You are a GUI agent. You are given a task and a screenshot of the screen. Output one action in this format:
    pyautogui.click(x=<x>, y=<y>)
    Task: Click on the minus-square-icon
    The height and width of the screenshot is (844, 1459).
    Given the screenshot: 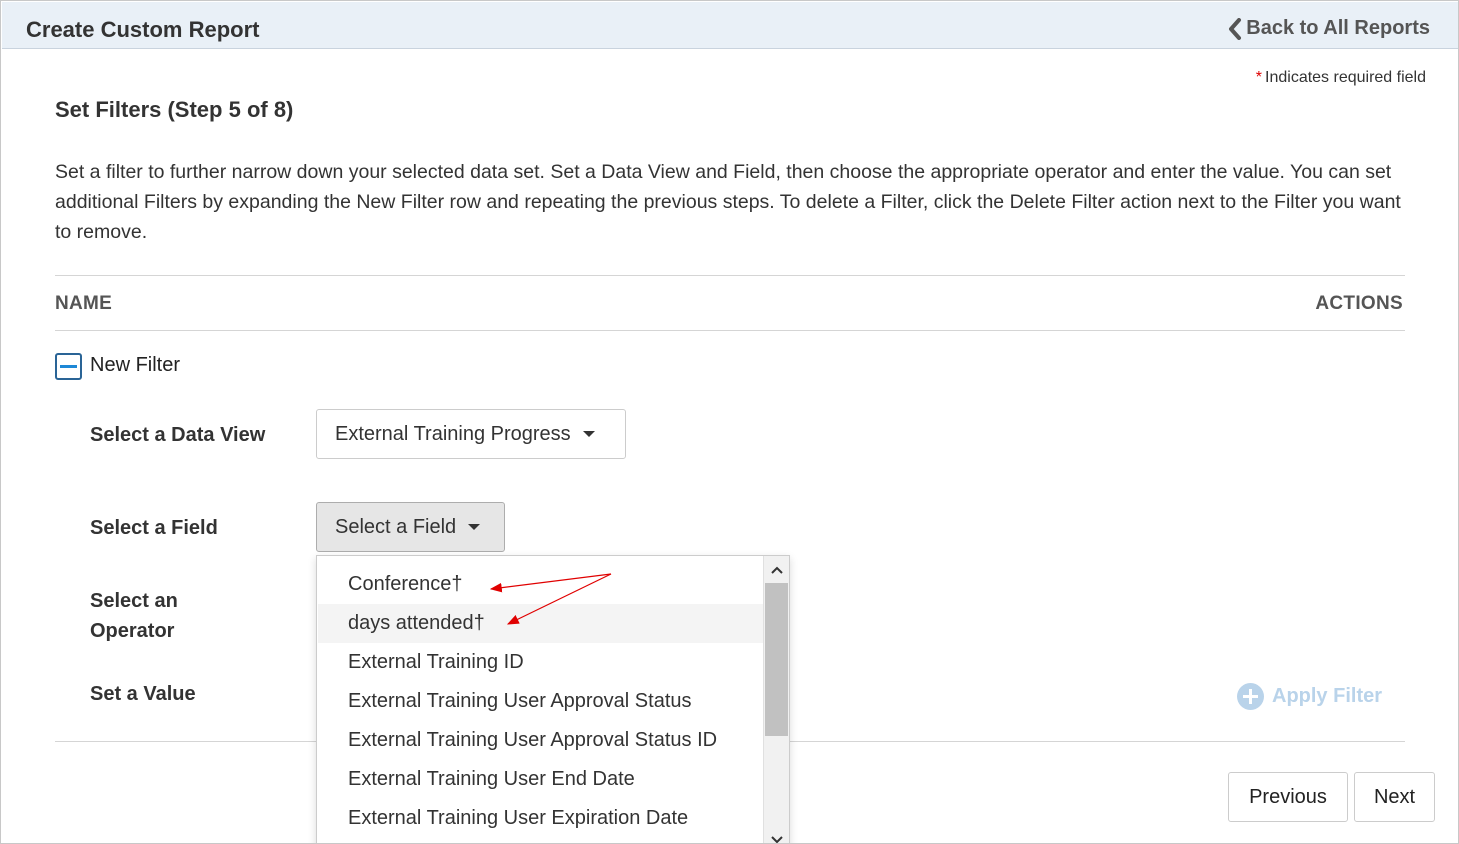 What is the action you would take?
    pyautogui.click(x=68, y=366)
    